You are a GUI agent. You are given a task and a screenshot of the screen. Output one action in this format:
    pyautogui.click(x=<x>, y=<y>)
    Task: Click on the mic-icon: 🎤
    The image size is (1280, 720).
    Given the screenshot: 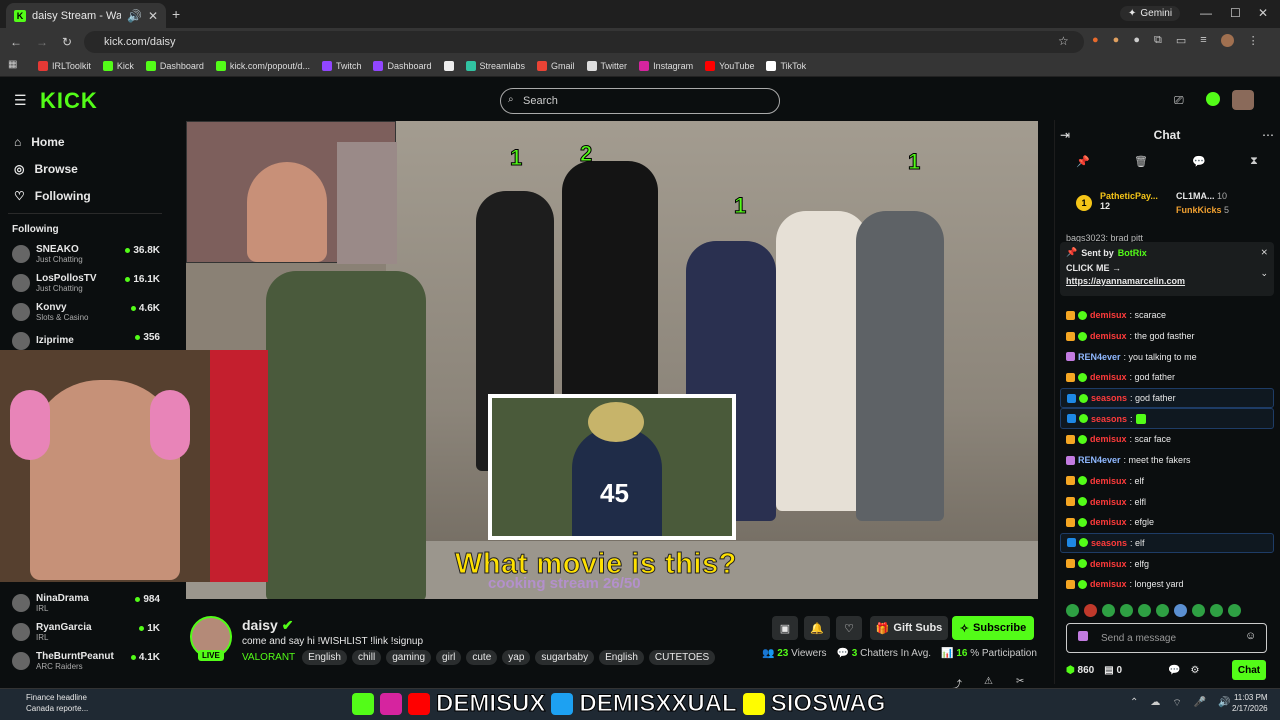 What is the action you would take?
    pyautogui.click(x=1200, y=703)
    